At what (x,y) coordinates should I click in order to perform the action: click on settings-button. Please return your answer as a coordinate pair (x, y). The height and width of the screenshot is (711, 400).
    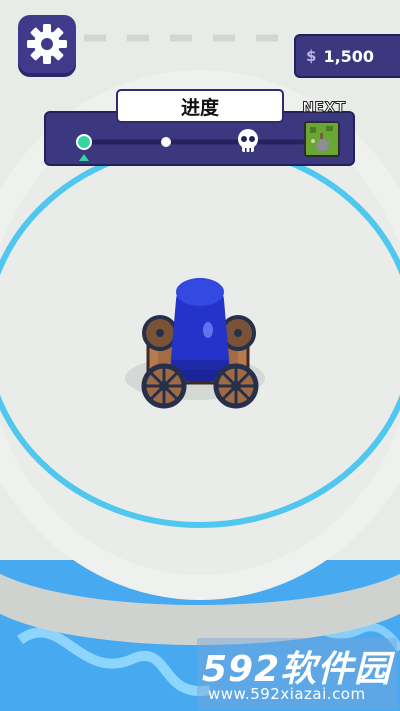
    Looking at the image, I should click on (47, 44).